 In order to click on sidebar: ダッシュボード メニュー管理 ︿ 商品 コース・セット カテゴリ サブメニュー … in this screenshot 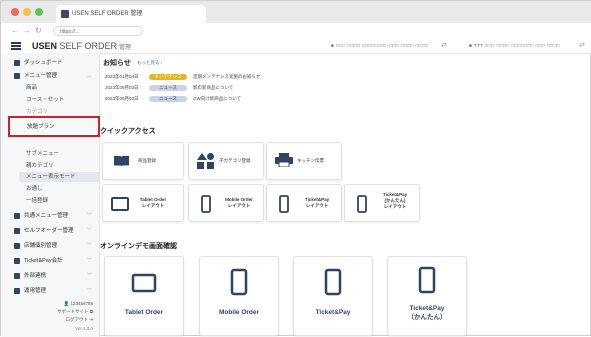, I will do `click(50, 195)`.